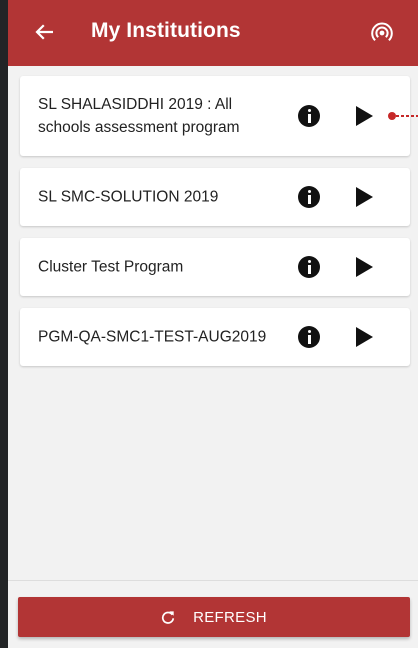 The width and height of the screenshot is (418, 648). I want to click on back-button, so click(44, 32).